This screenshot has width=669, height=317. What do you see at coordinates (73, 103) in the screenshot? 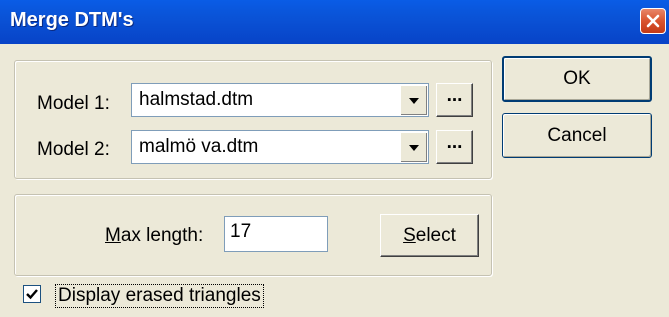
I see `model-1-label: Model 1:` at bounding box center [73, 103].